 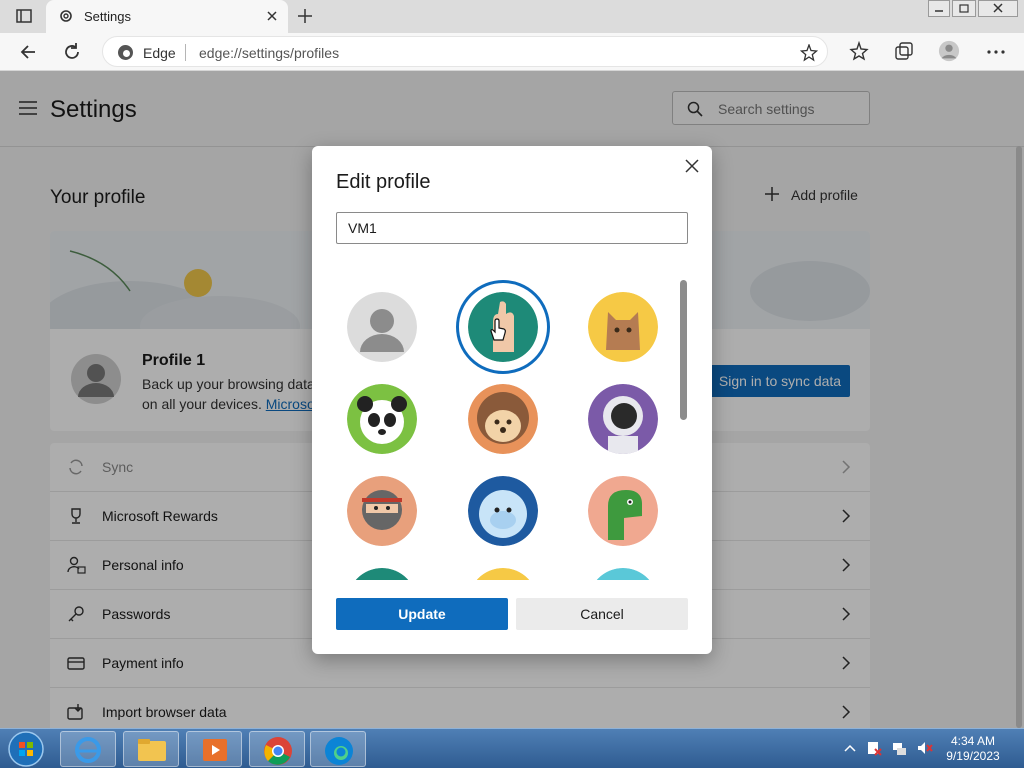 I want to click on taskbar-explorer-button, so click(x=151, y=749).